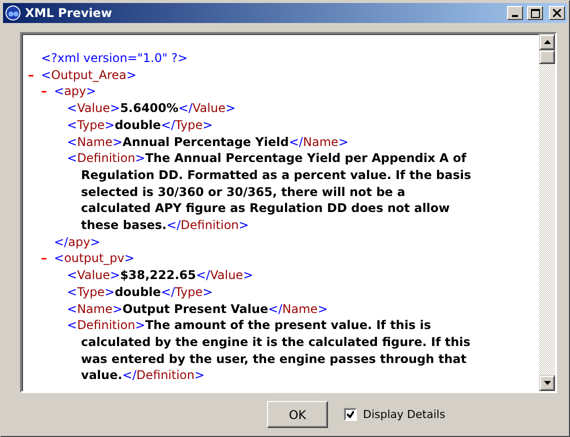 This screenshot has height=437, width=570. What do you see at coordinates (547, 212) in the screenshot?
I see `scroll-bar` at bounding box center [547, 212].